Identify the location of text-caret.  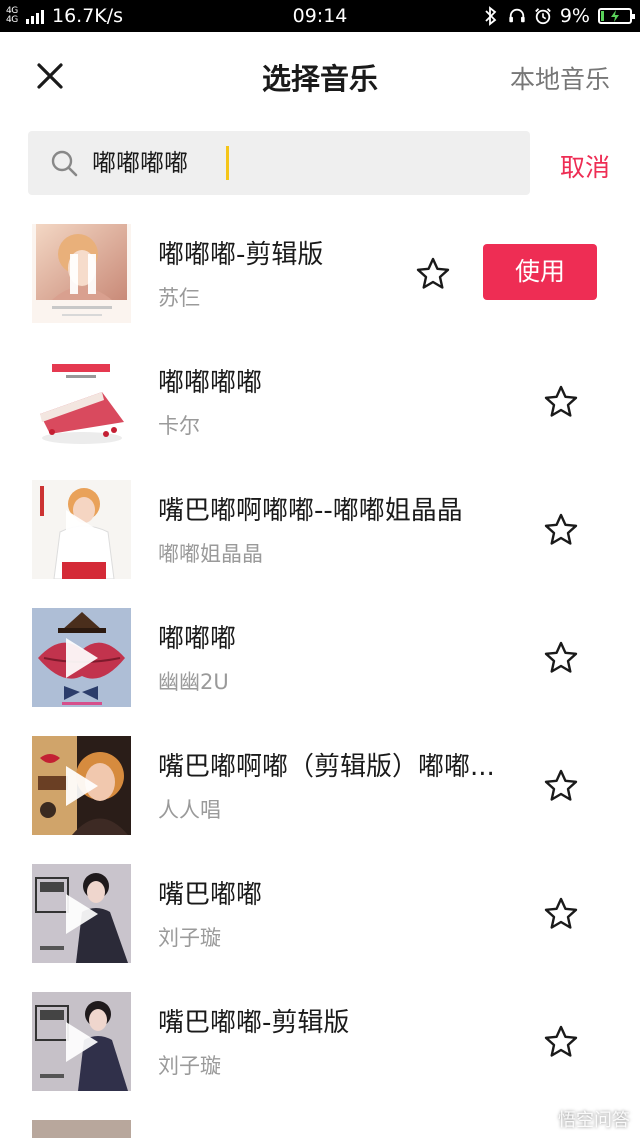
(227, 163).